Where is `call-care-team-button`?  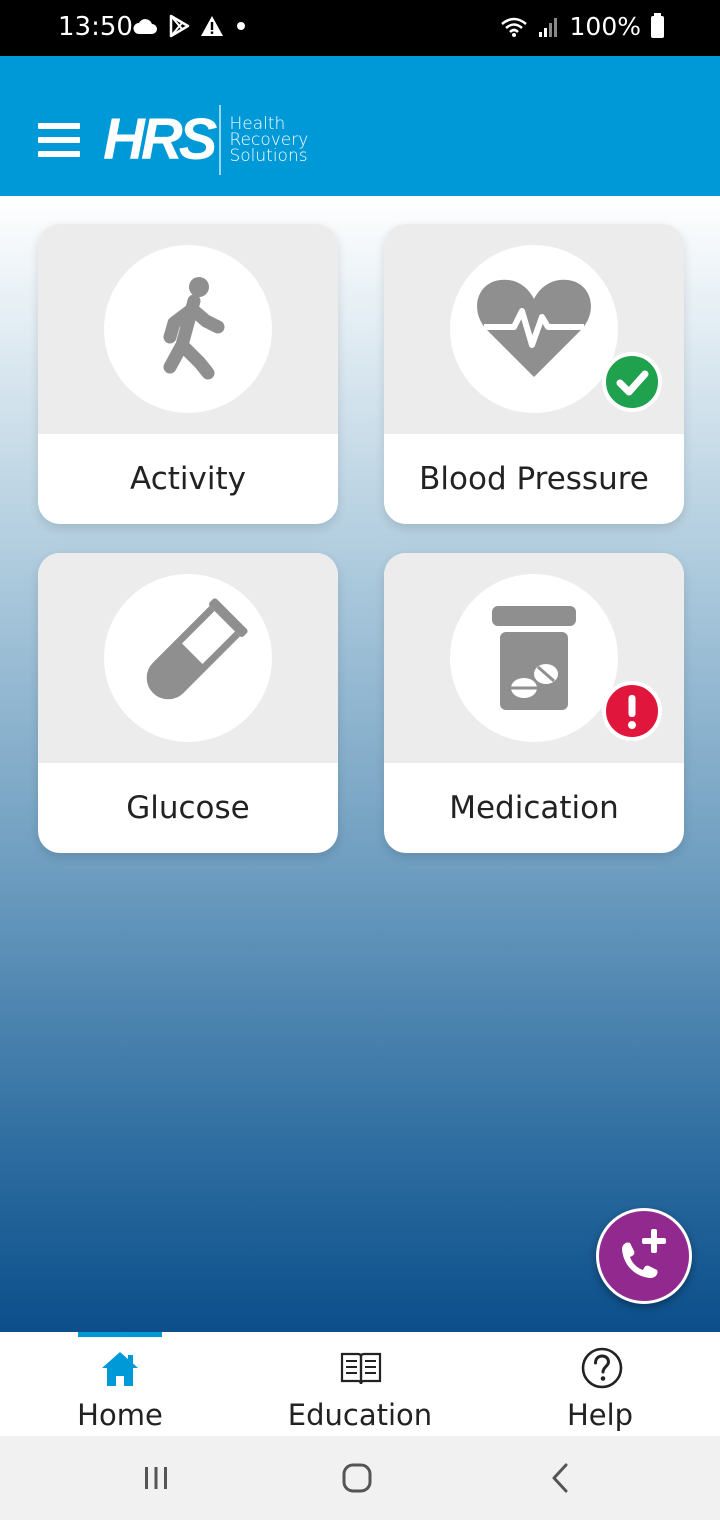
call-care-team-button is located at coordinates (644, 1256).